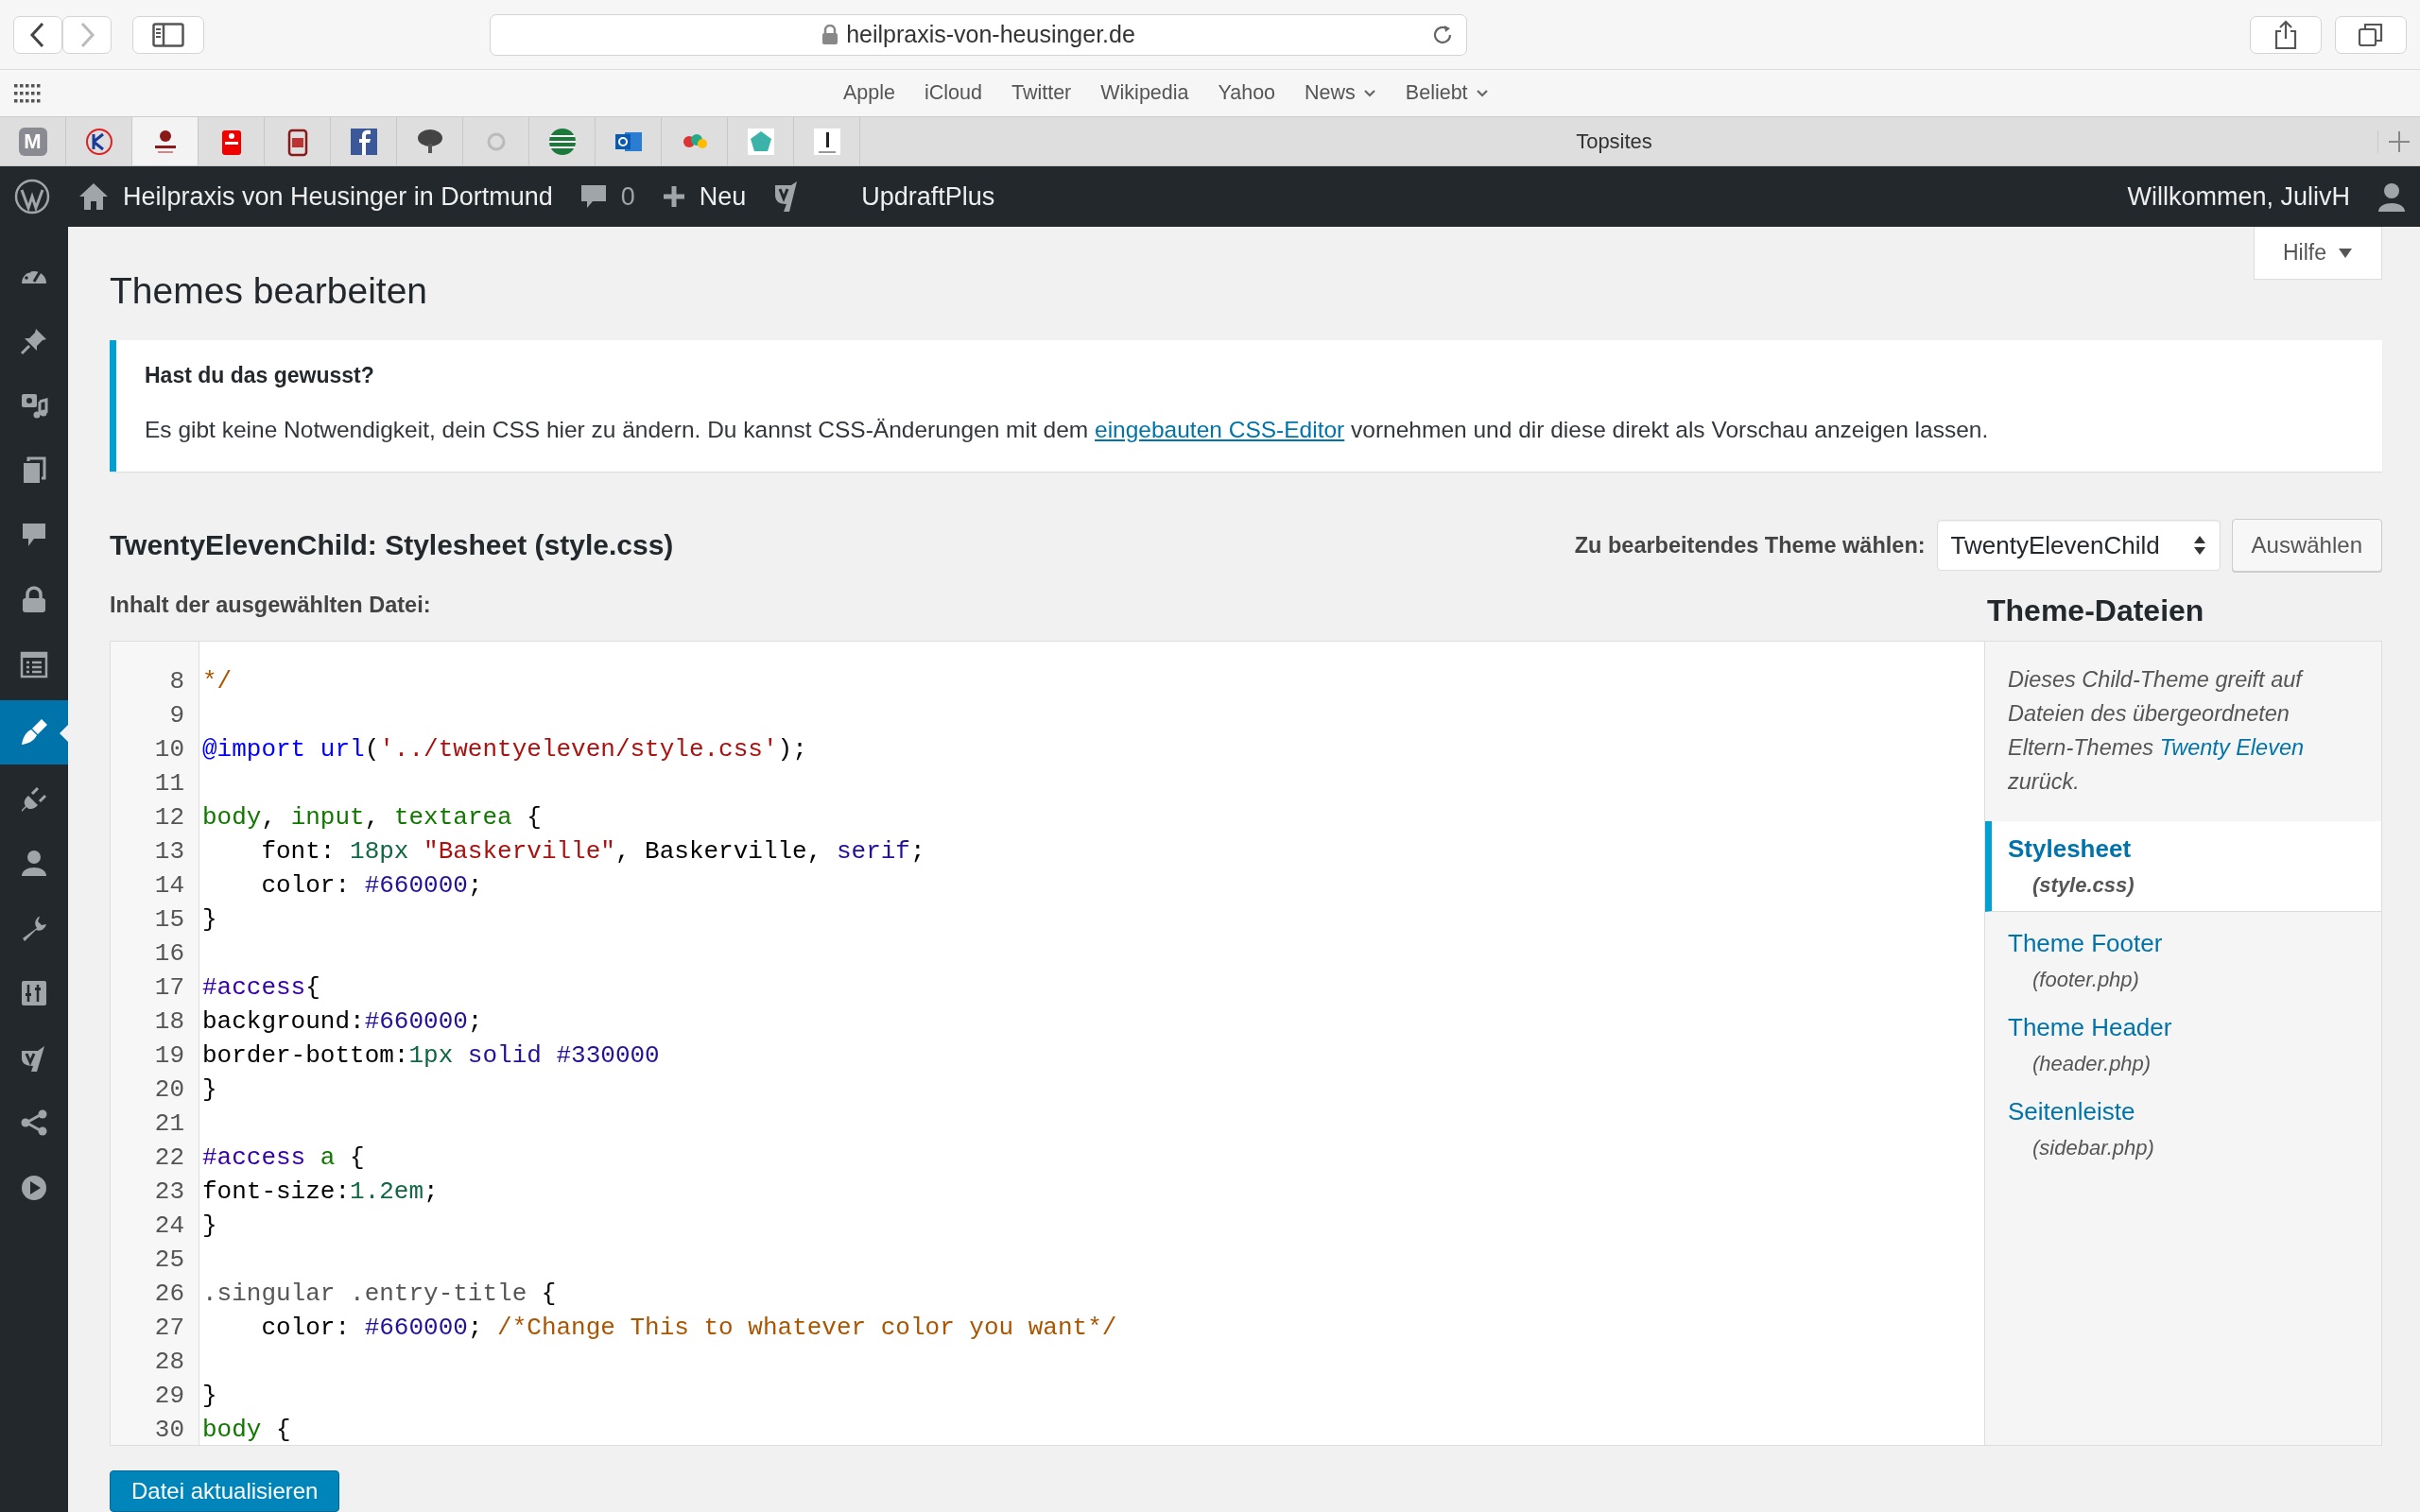 The height and width of the screenshot is (1512, 2420). I want to click on home-icon, so click(94, 196).